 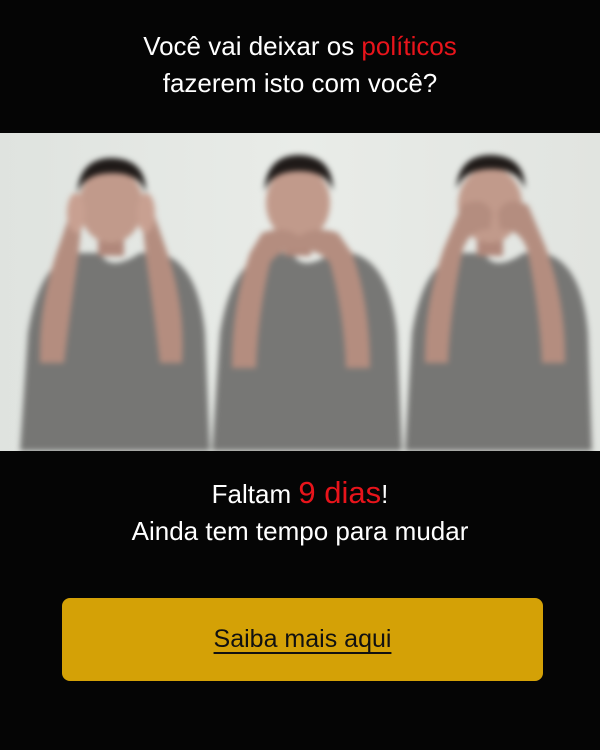 I want to click on countdown-line-1: Faltam 9 dias!, so click(x=300, y=493).